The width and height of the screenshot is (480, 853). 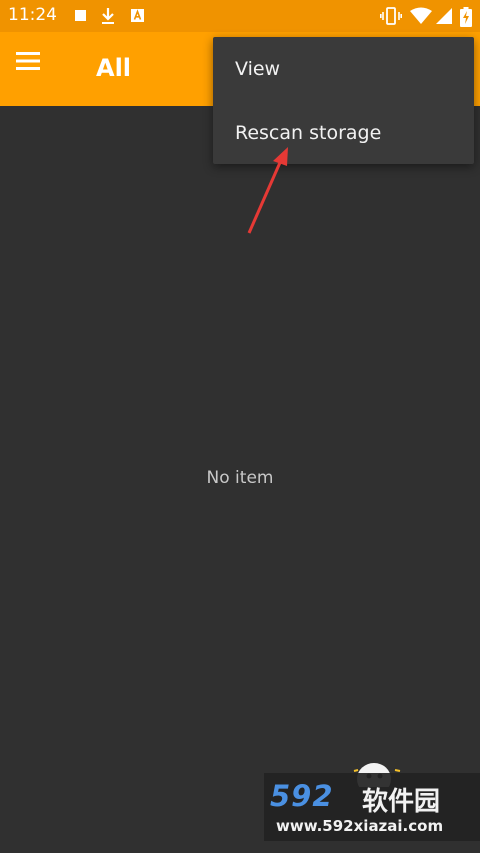 I want to click on app-title: All, so click(x=114, y=68).